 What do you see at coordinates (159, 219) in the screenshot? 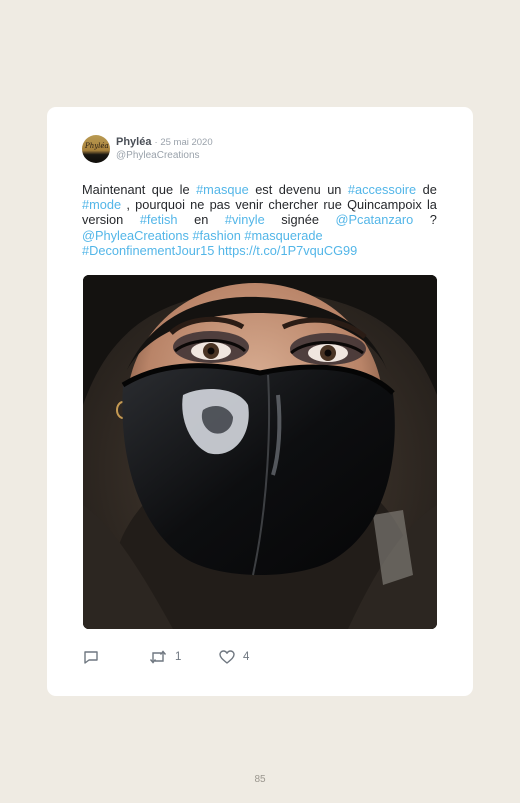
I see `tweet-link: #fetish` at bounding box center [159, 219].